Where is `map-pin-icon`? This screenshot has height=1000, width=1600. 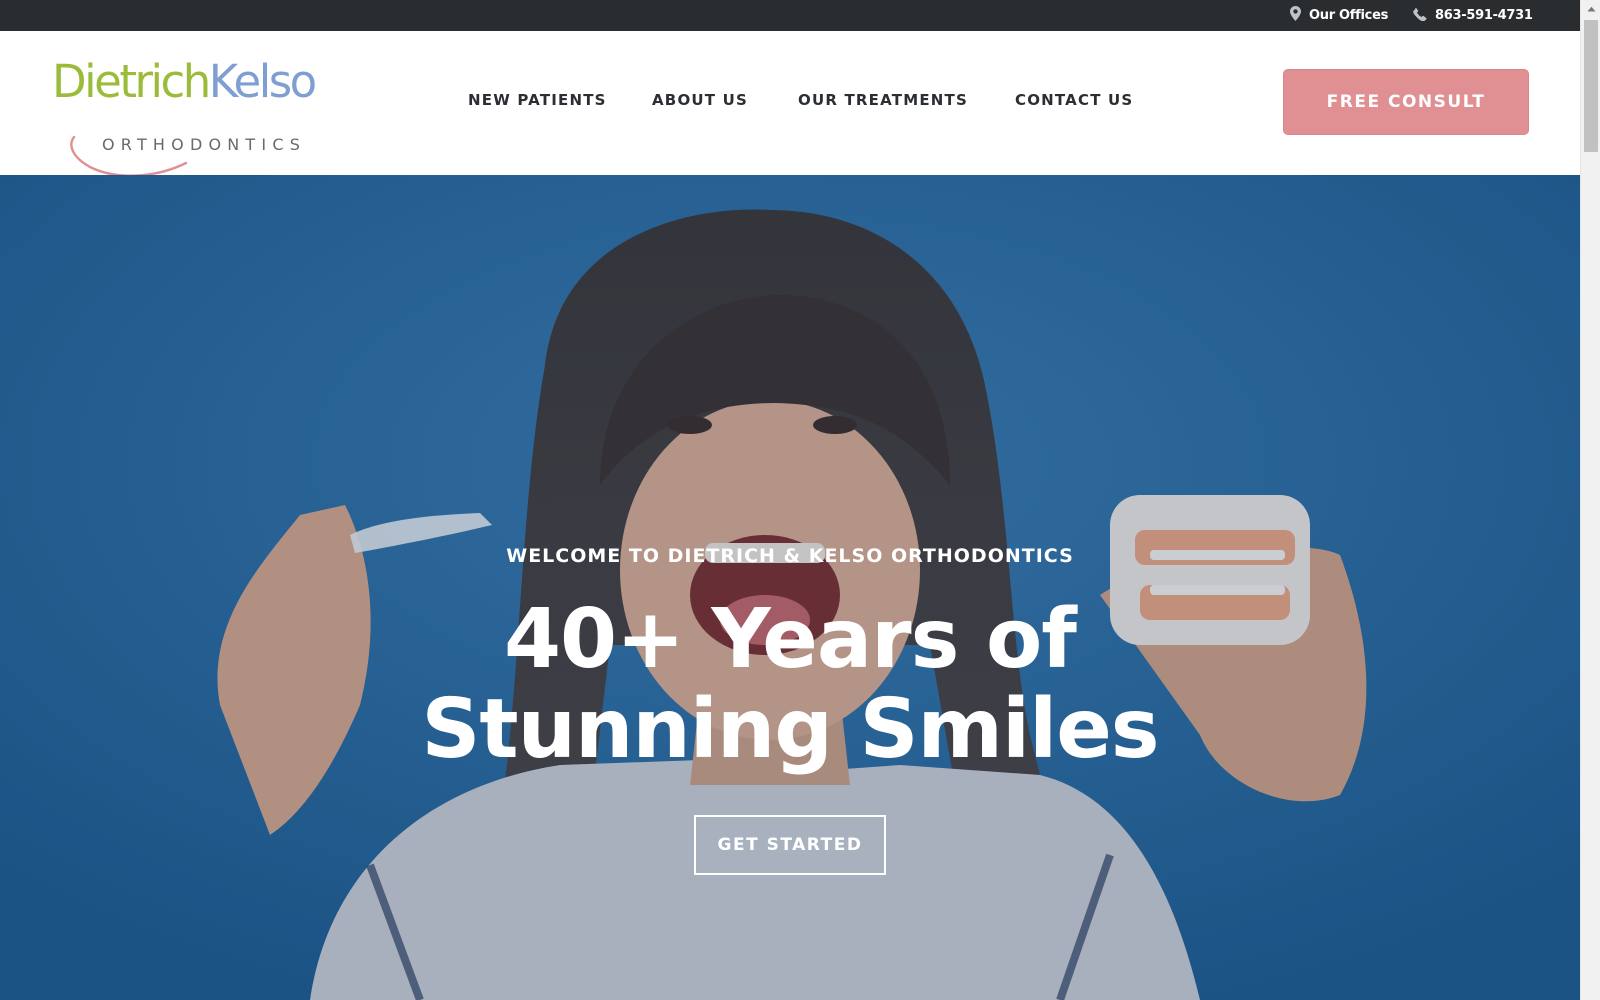
map-pin-icon is located at coordinates (1299, 15).